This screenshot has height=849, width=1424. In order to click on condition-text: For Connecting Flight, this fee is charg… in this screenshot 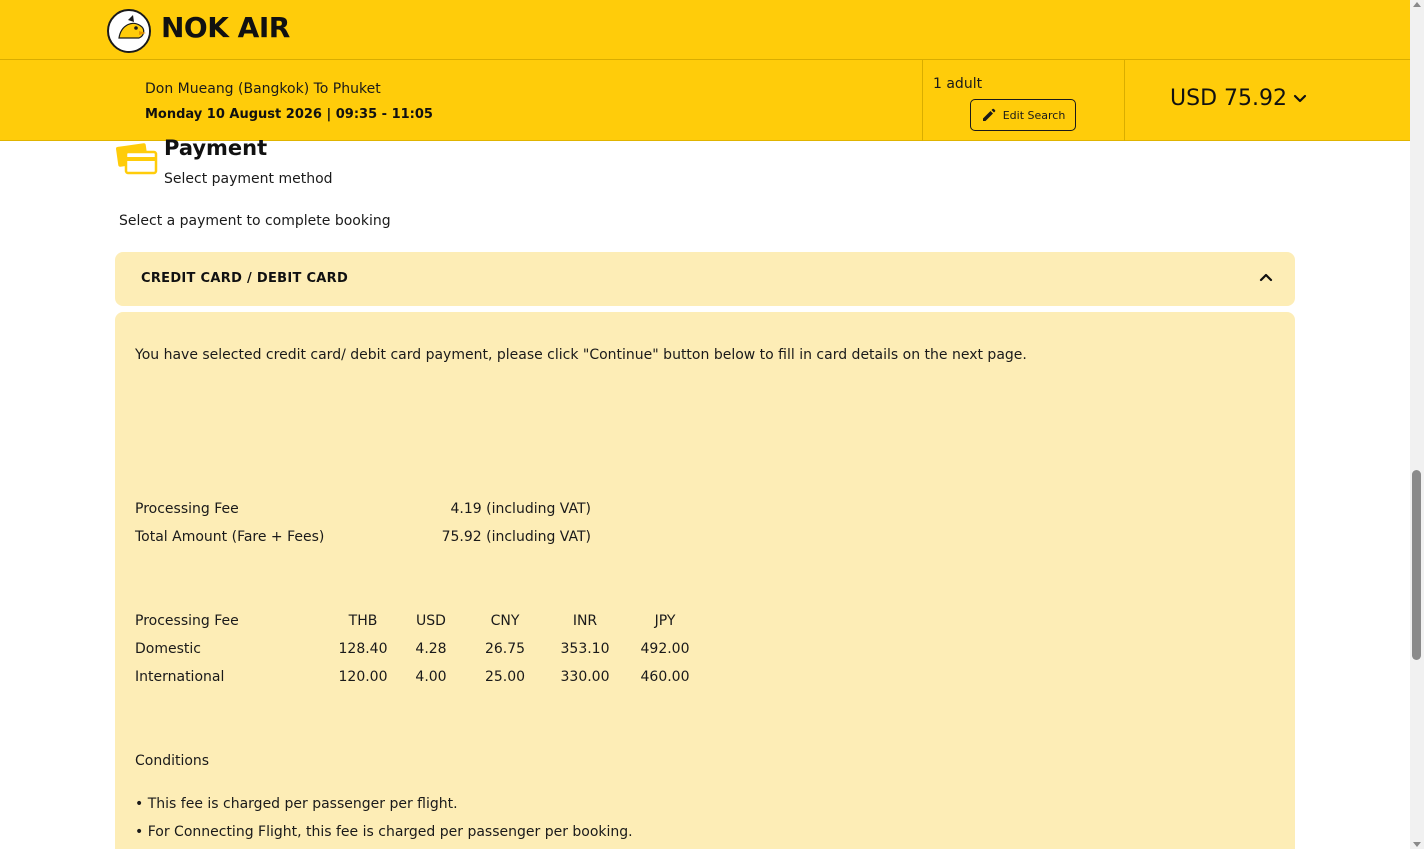, I will do `click(390, 832)`.